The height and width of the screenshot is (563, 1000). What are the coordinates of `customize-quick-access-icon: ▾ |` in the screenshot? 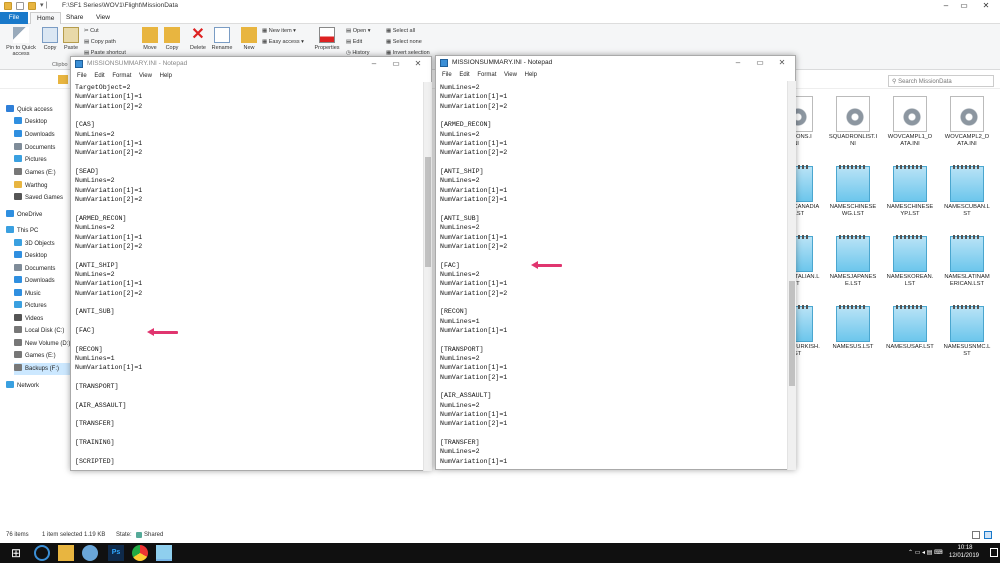 It's located at (43, 5).